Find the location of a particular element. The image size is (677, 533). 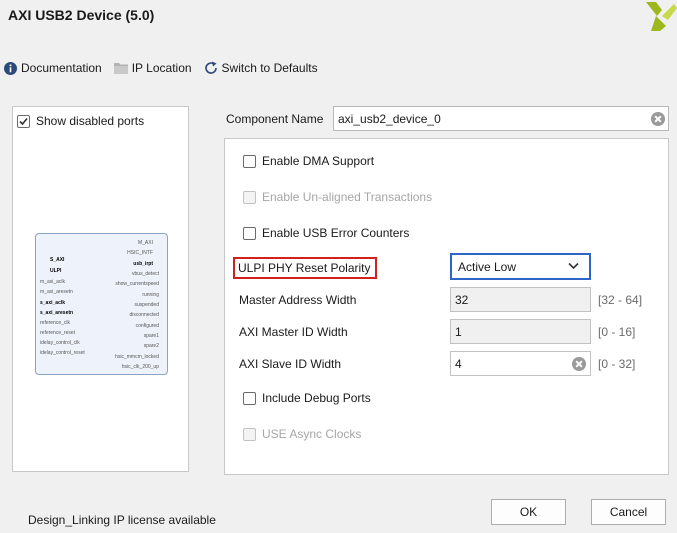

async-clocks-box is located at coordinates (249, 434).